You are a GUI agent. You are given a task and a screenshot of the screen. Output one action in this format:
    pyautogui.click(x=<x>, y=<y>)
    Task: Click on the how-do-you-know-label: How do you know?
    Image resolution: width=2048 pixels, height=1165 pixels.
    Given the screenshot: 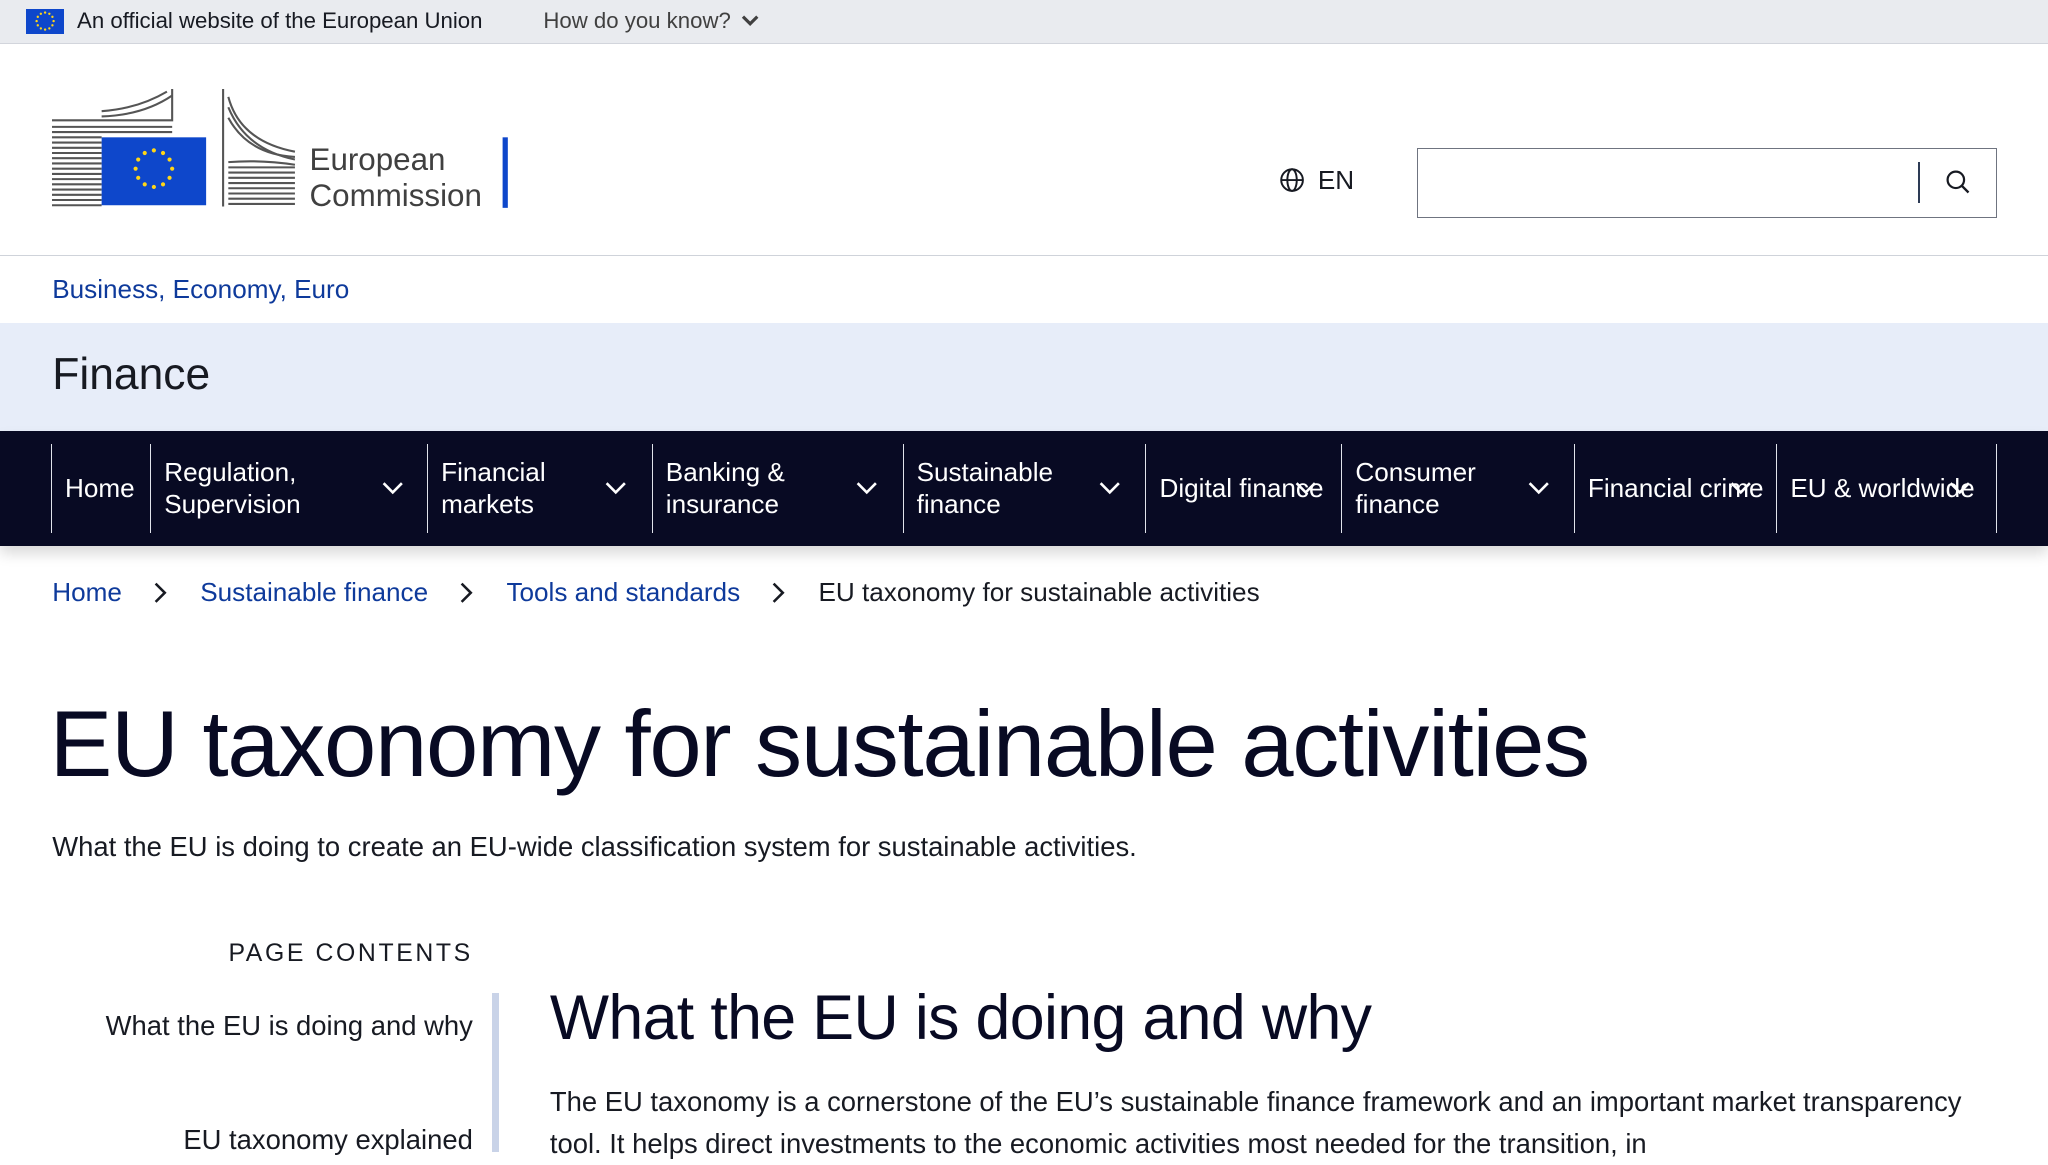 What is the action you would take?
    pyautogui.click(x=637, y=20)
    